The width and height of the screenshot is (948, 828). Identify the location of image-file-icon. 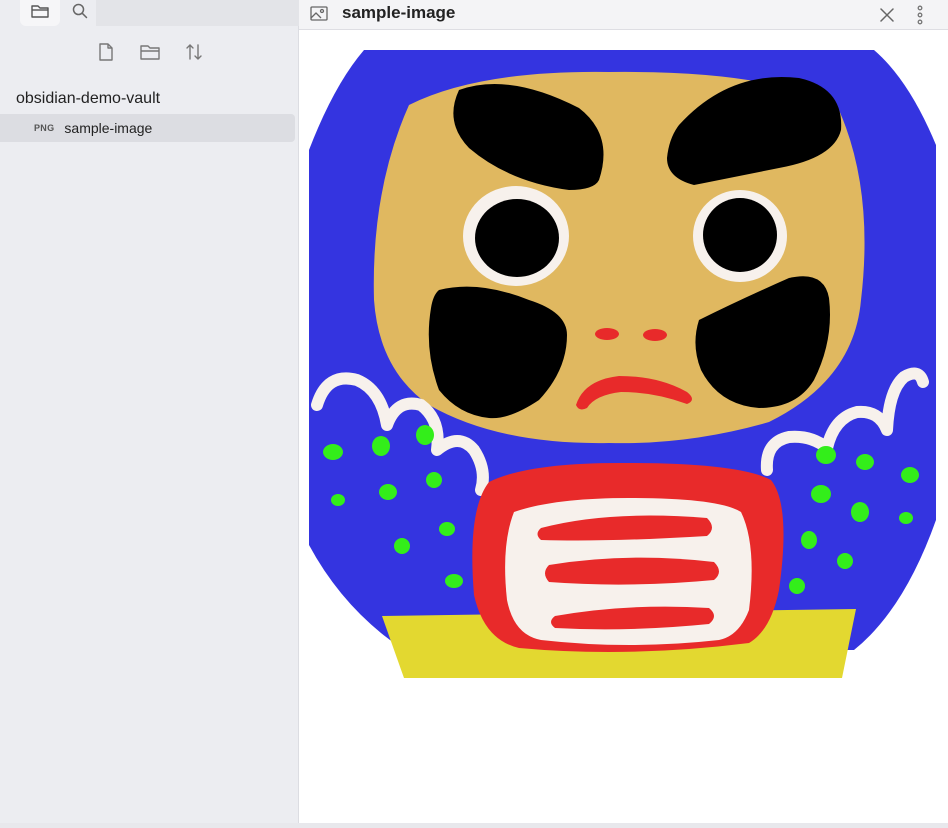
(319, 14).